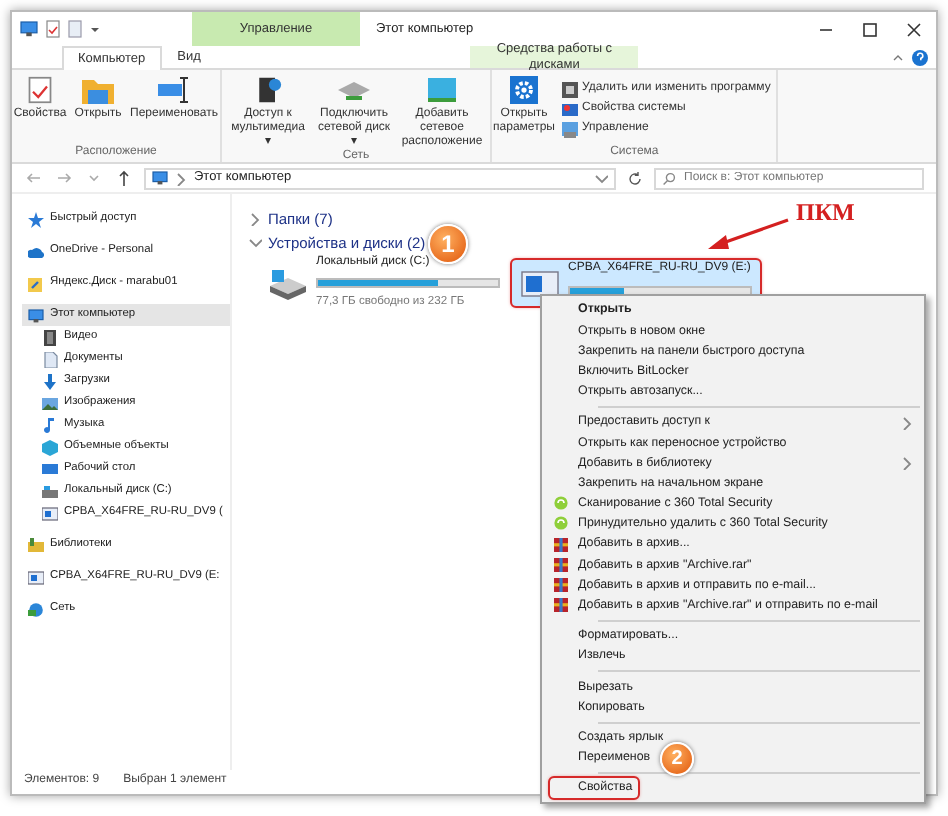  Describe the element at coordinates (181, 178) in the screenshot. I see `chevron-icon` at that location.